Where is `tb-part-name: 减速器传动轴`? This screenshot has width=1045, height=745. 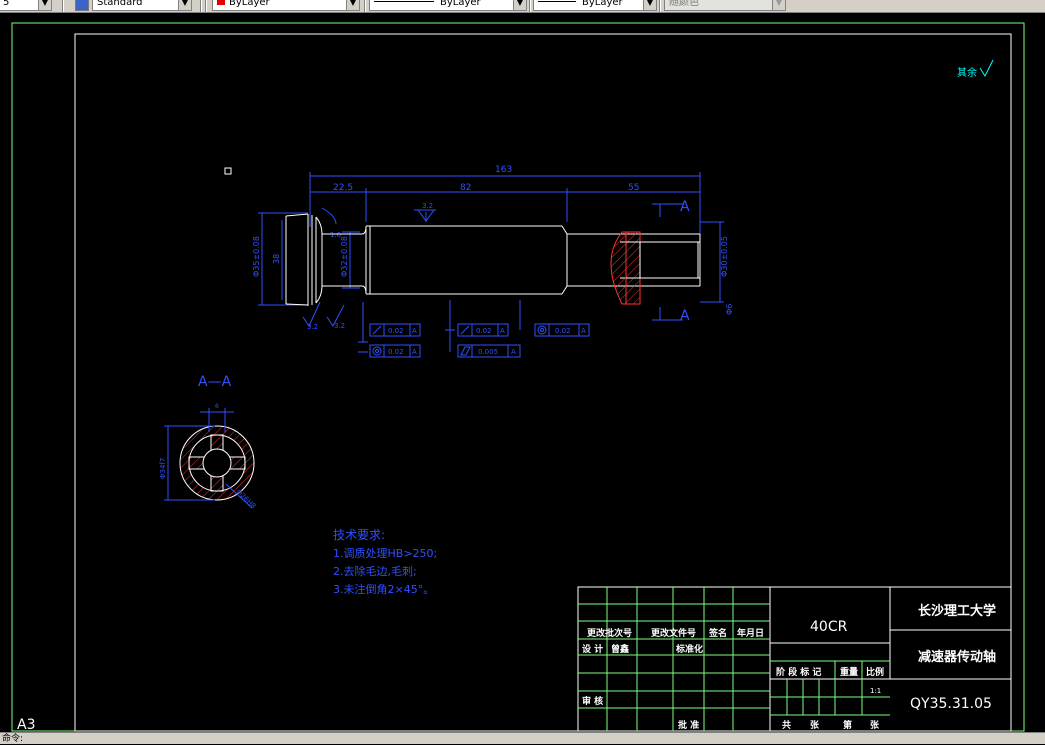
tb-part-name: 减速器传动轴 is located at coordinates (957, 657).